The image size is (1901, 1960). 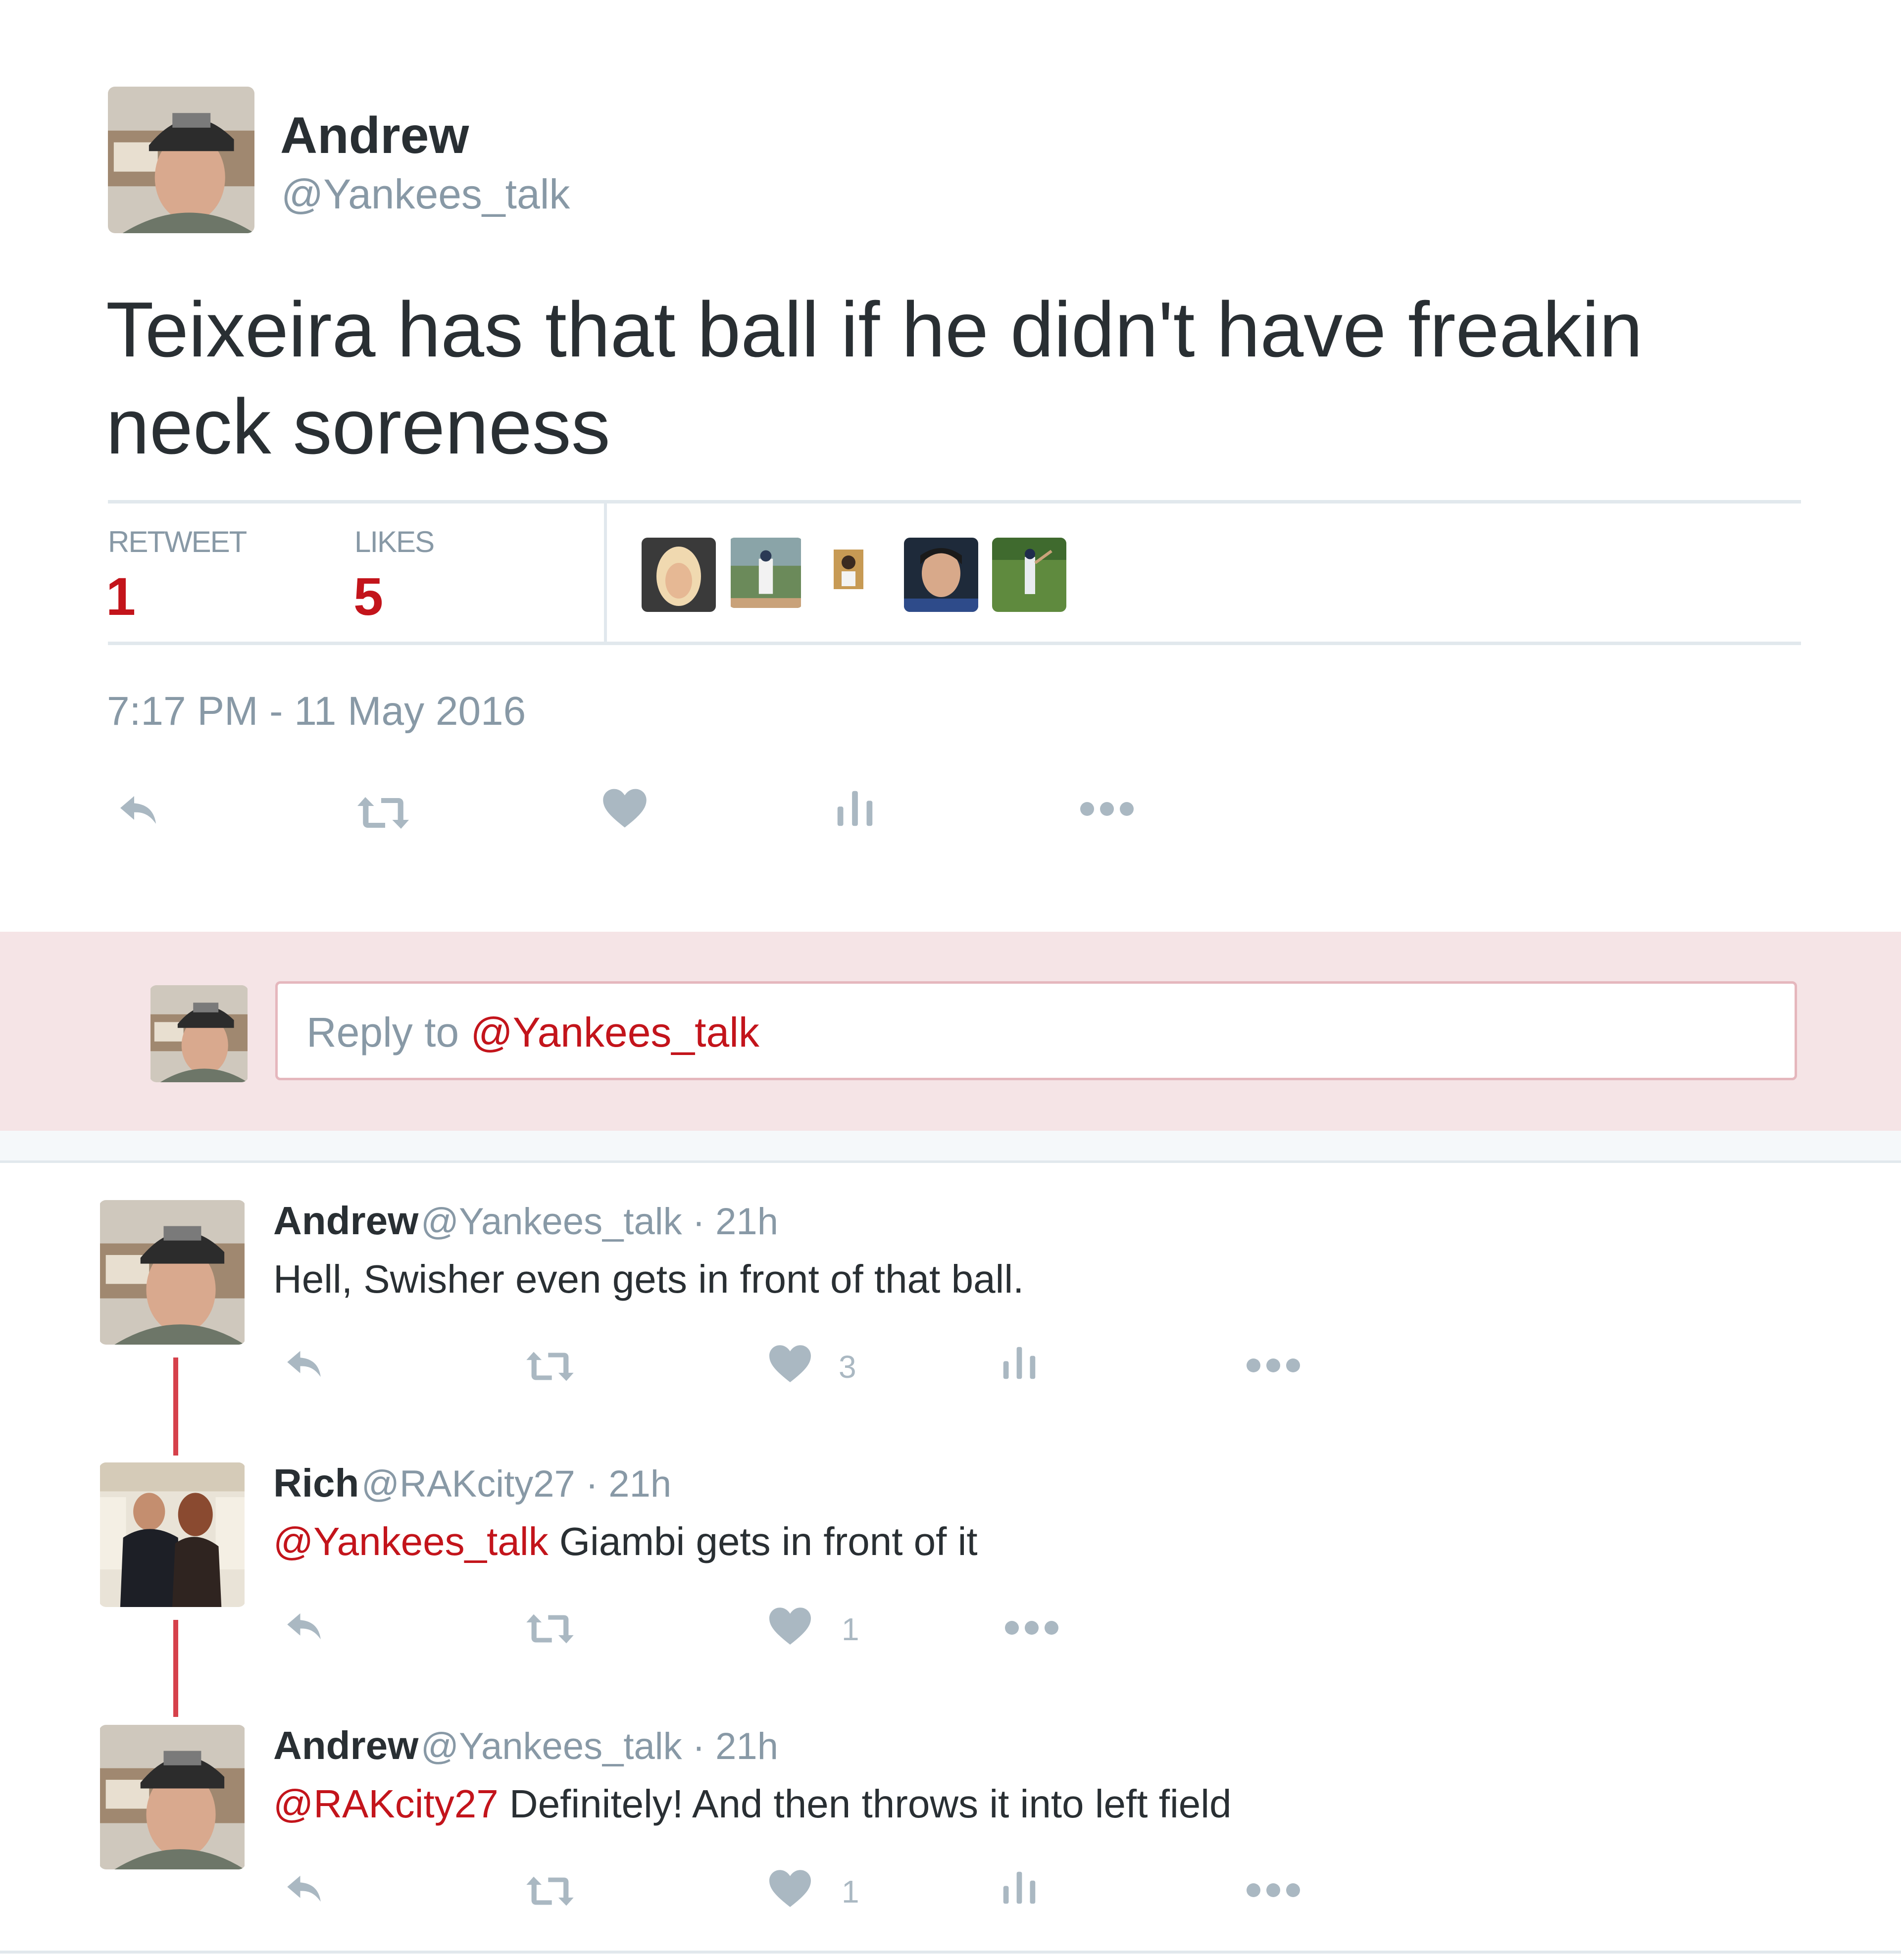 I want to click on reply-placeholder: Reply to @Yankees_talk, so click(x=532, y=1032).